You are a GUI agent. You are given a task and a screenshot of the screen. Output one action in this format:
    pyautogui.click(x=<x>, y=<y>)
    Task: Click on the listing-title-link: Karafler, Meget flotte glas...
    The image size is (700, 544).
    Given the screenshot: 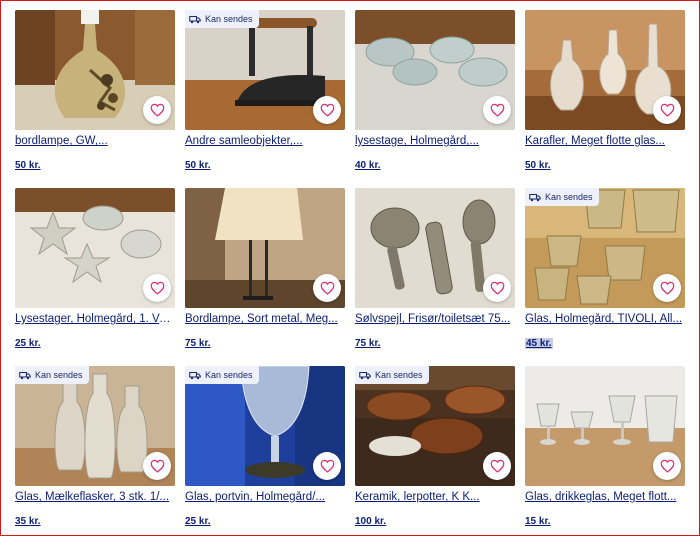 What is the action you would take?
    pyautogui.click(x=605, y=141)
    